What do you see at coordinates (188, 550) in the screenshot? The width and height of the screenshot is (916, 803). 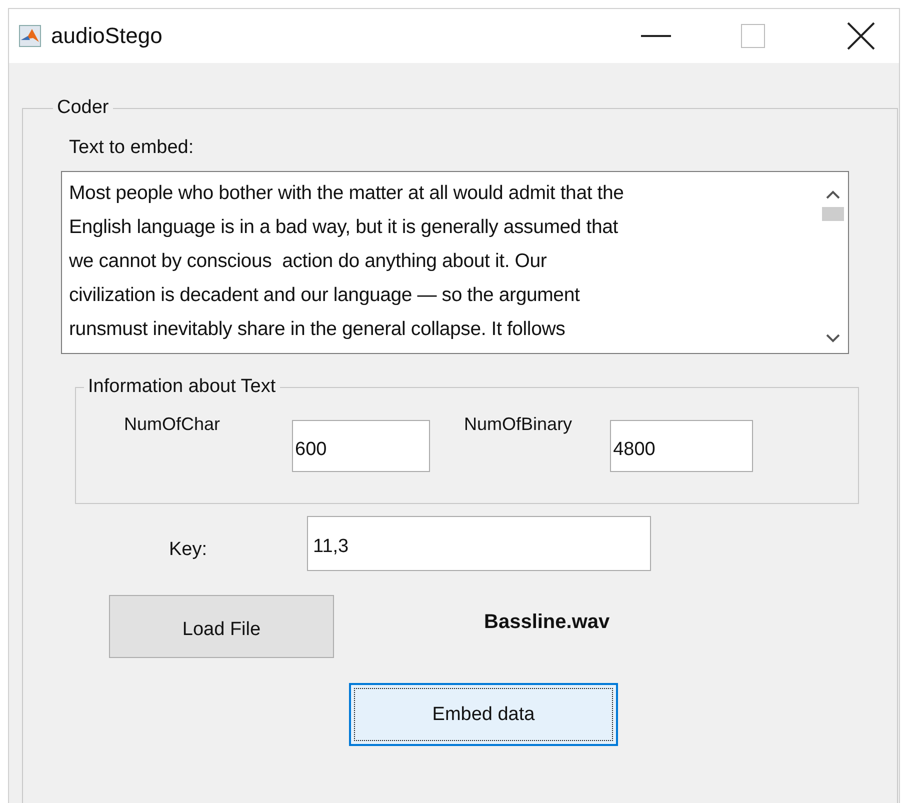 I see `key-label: Key:` at bounding box center [188, 550].